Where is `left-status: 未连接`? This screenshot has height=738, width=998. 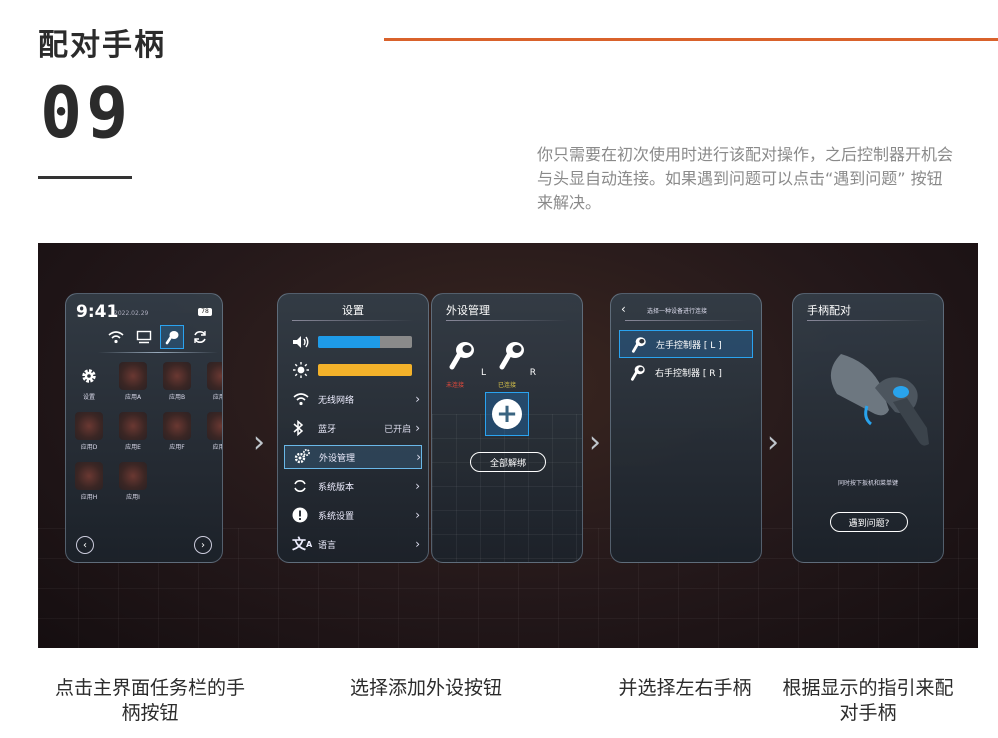
left-status: 未连接 is located at coordinates (455, 385).